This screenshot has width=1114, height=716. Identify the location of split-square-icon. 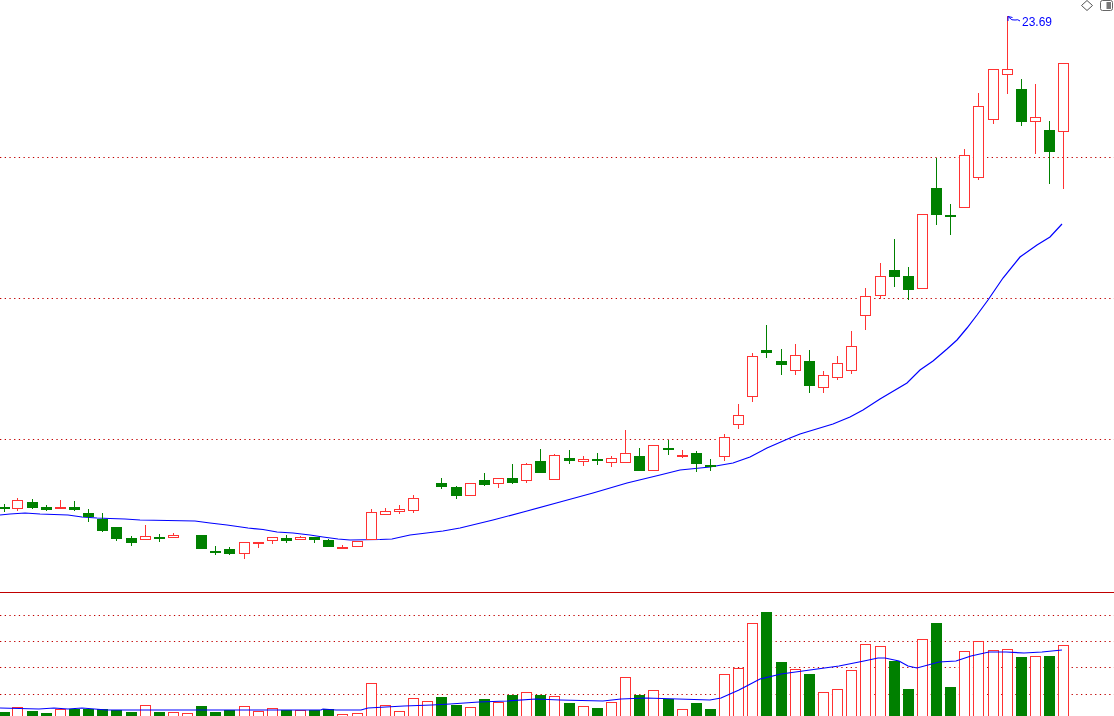
(1106, 5).